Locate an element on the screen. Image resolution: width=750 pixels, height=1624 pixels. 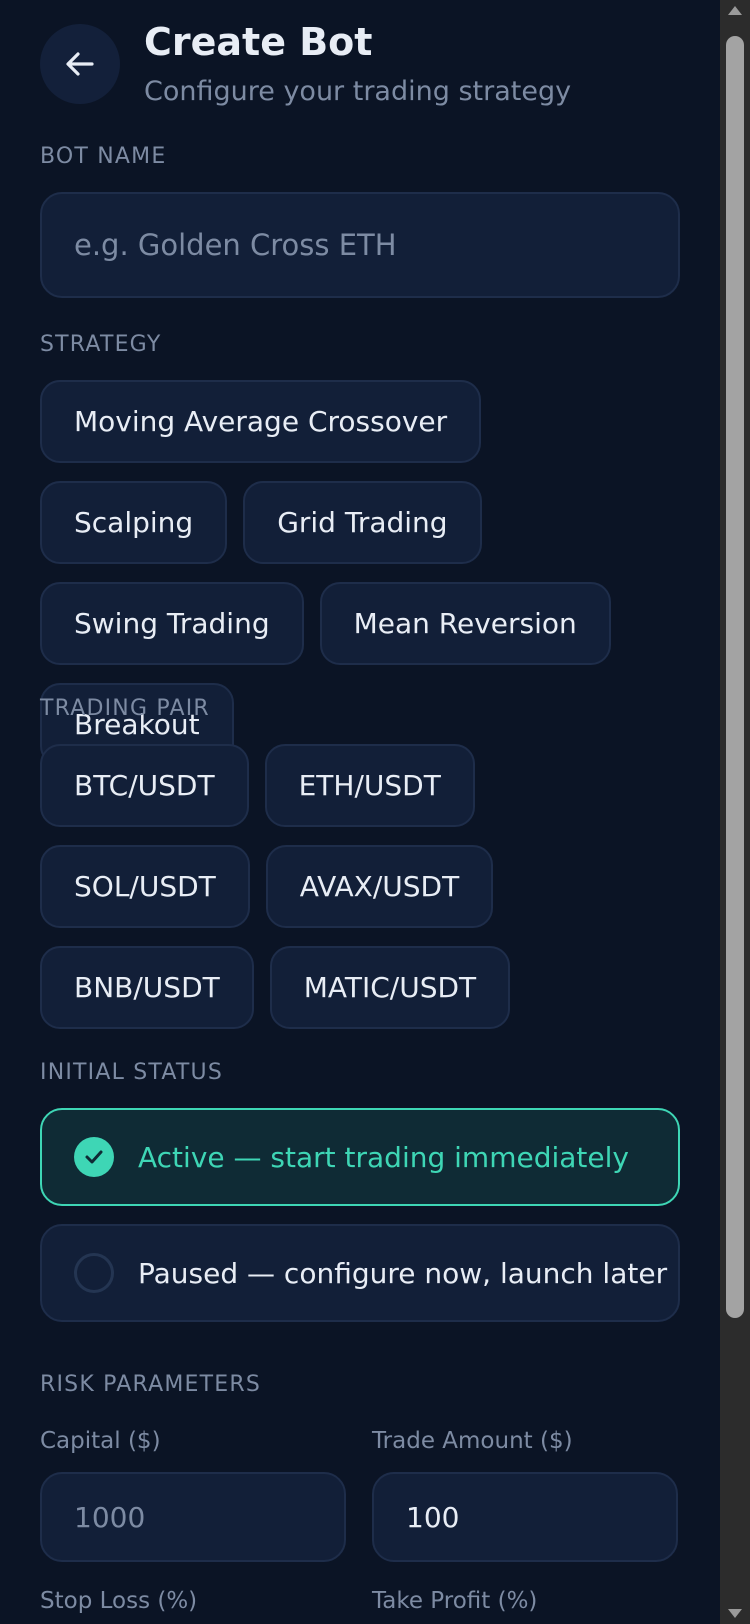
strategy-chip: Moving Average Crossover is located at coordinates (261, 421).